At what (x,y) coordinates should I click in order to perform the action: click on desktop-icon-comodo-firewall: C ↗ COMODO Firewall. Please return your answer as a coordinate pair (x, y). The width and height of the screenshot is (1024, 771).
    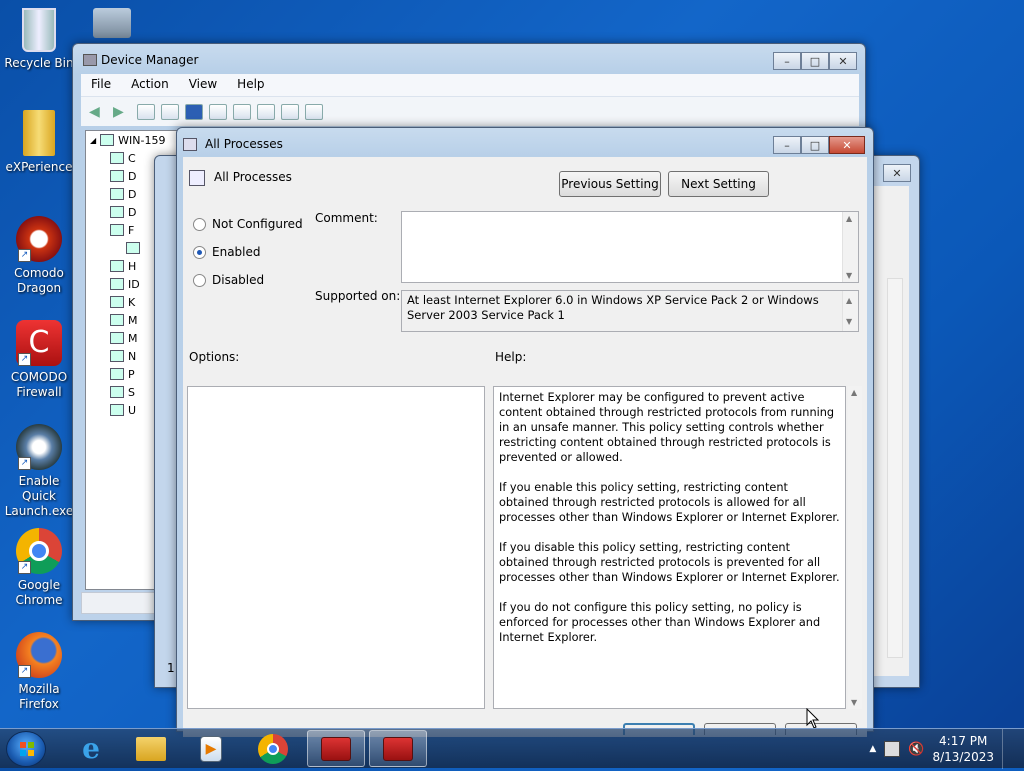
    Looking at the image, I should click on (39, 360).